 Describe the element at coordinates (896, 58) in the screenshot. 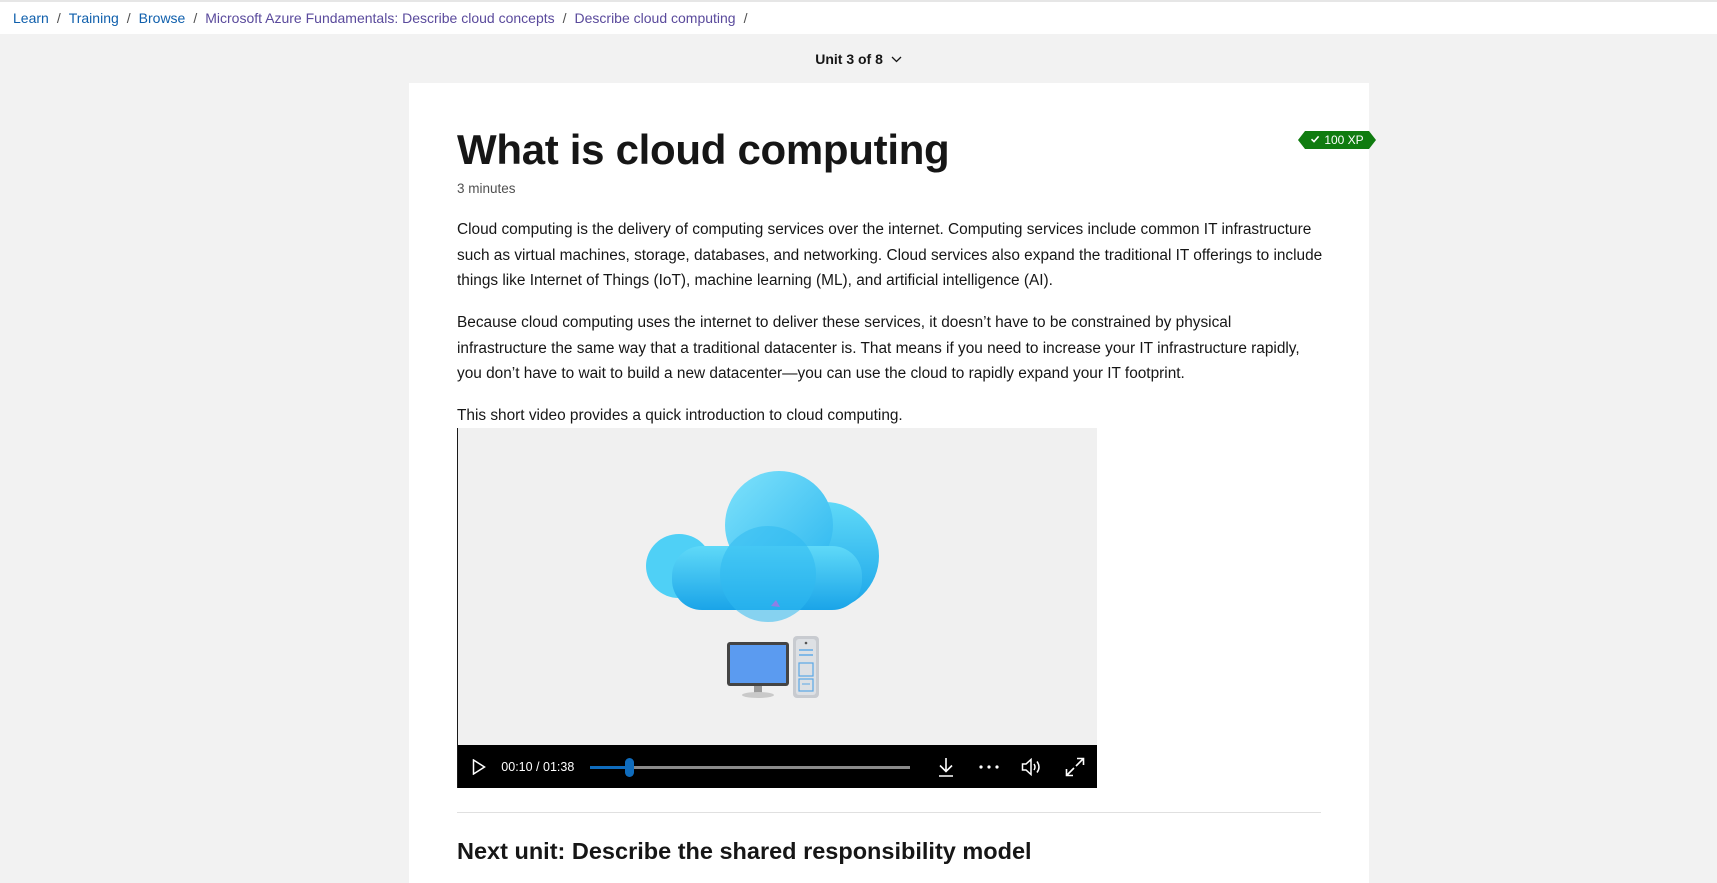

I see `chevron-down-icon` at that location.